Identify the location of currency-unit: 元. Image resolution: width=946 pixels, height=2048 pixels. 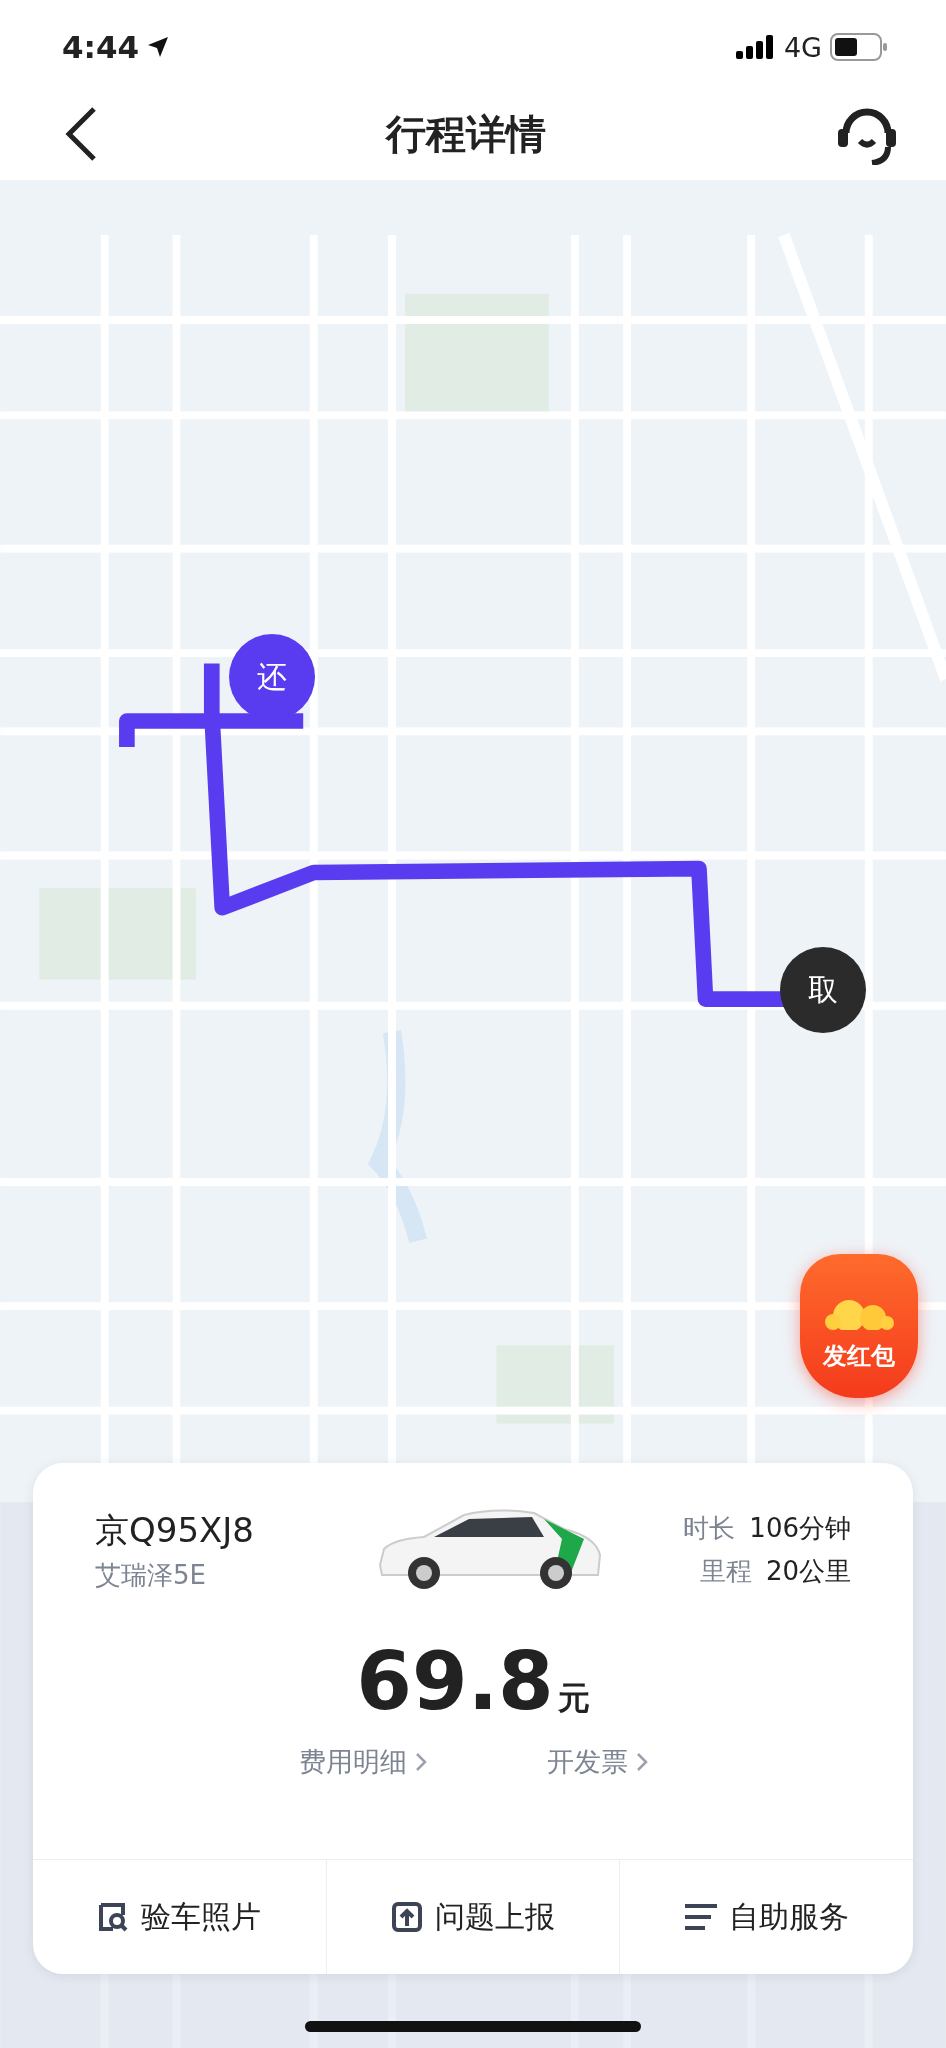
(573, 1698).